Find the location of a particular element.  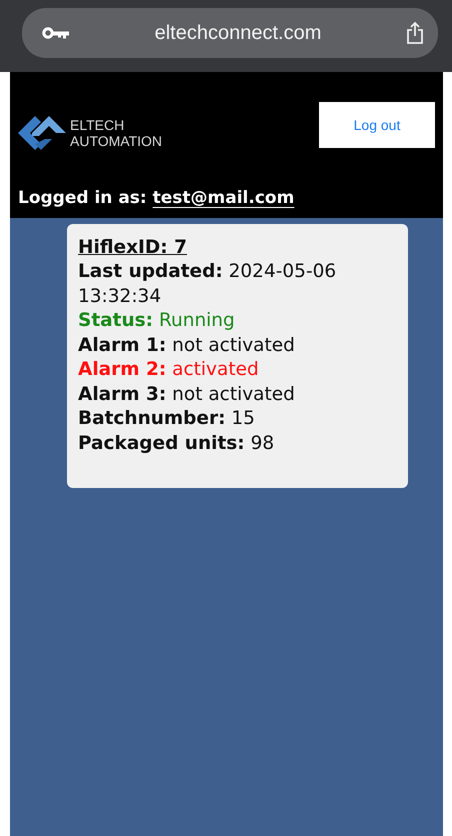

field-line: Alarm 2: activated is located at coordinates (169, 370).